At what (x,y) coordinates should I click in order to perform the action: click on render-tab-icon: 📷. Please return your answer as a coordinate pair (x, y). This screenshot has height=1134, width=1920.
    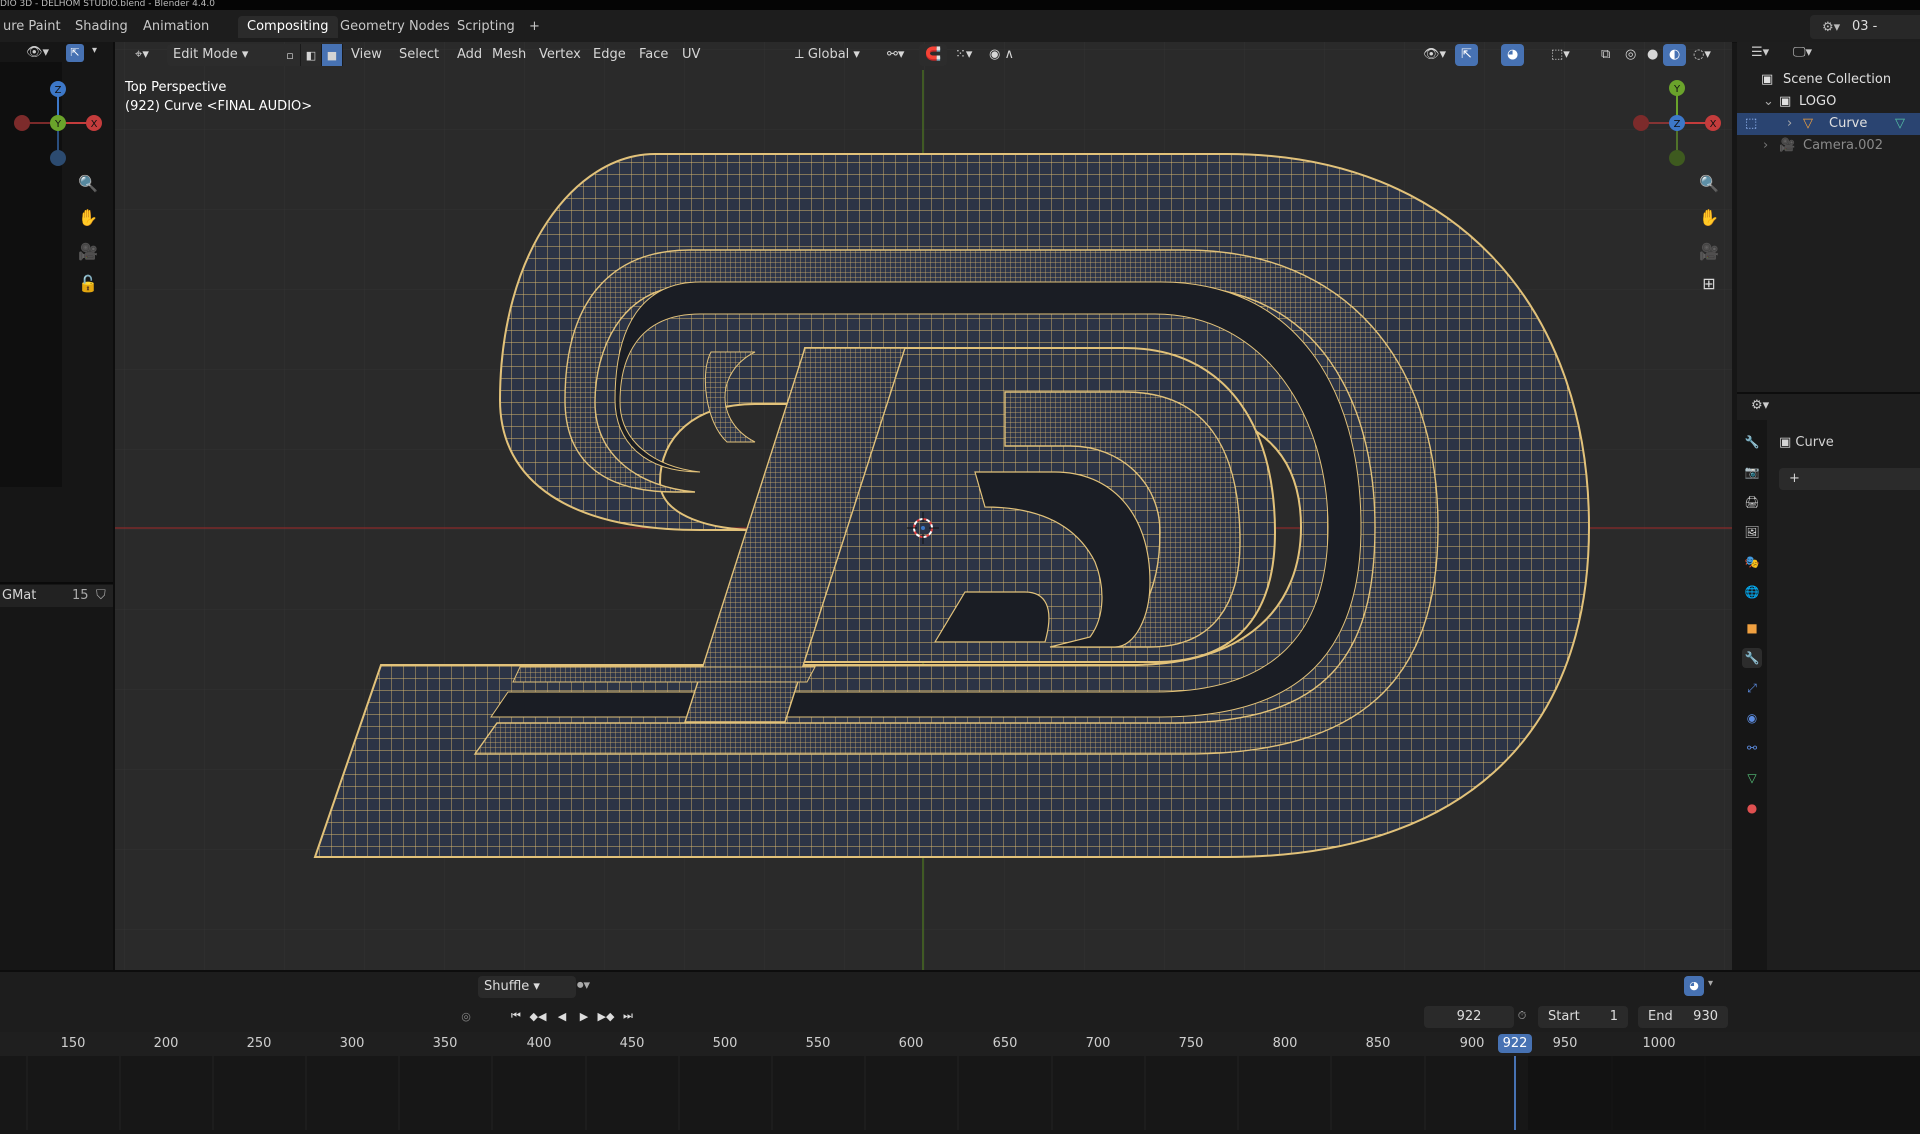
    Looking at the image, I should click on (1752, 472).